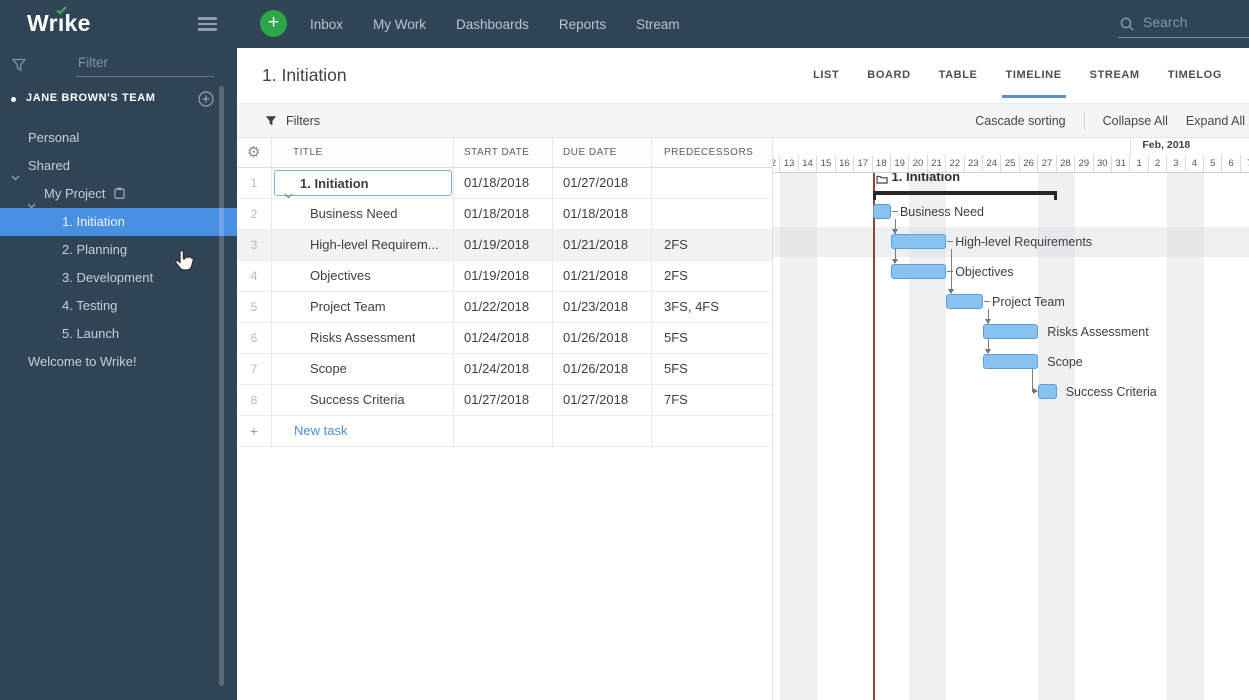 This screenshot has width=1249, height=700. What do you see at coordinates (712, 400) in the screenshot?
I see `cell-predecessors: 7FS` at bounding box center [712, 400].